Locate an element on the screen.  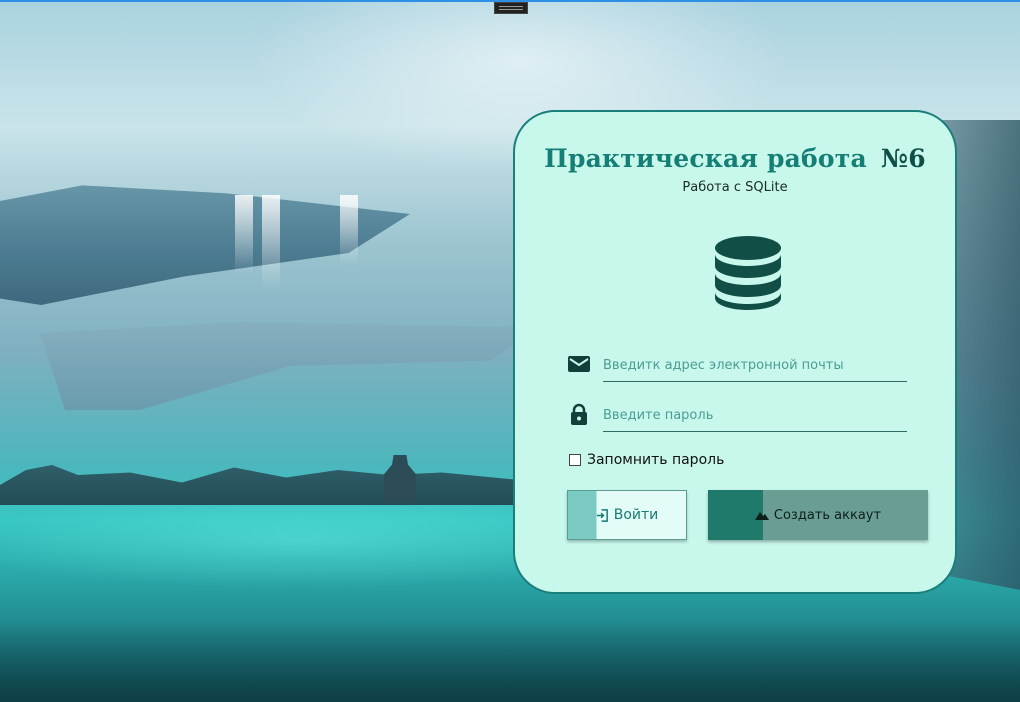
drag-handle is located at coordinates (511, 8).